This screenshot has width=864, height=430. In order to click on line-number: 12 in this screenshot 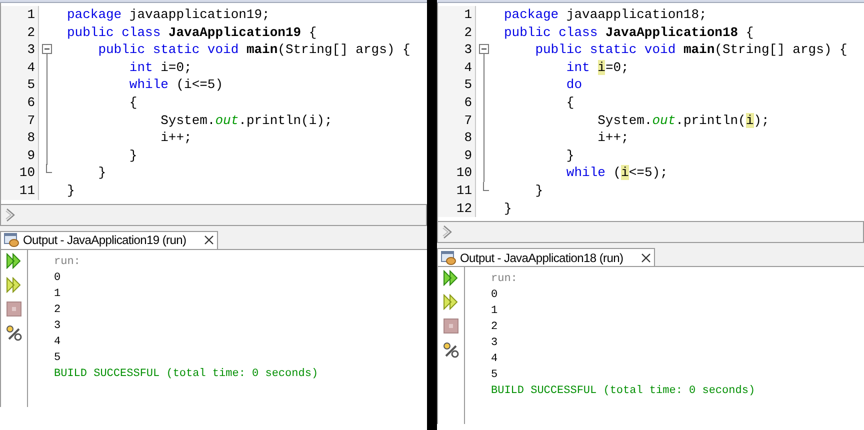, I will do `click(464, 209)`.